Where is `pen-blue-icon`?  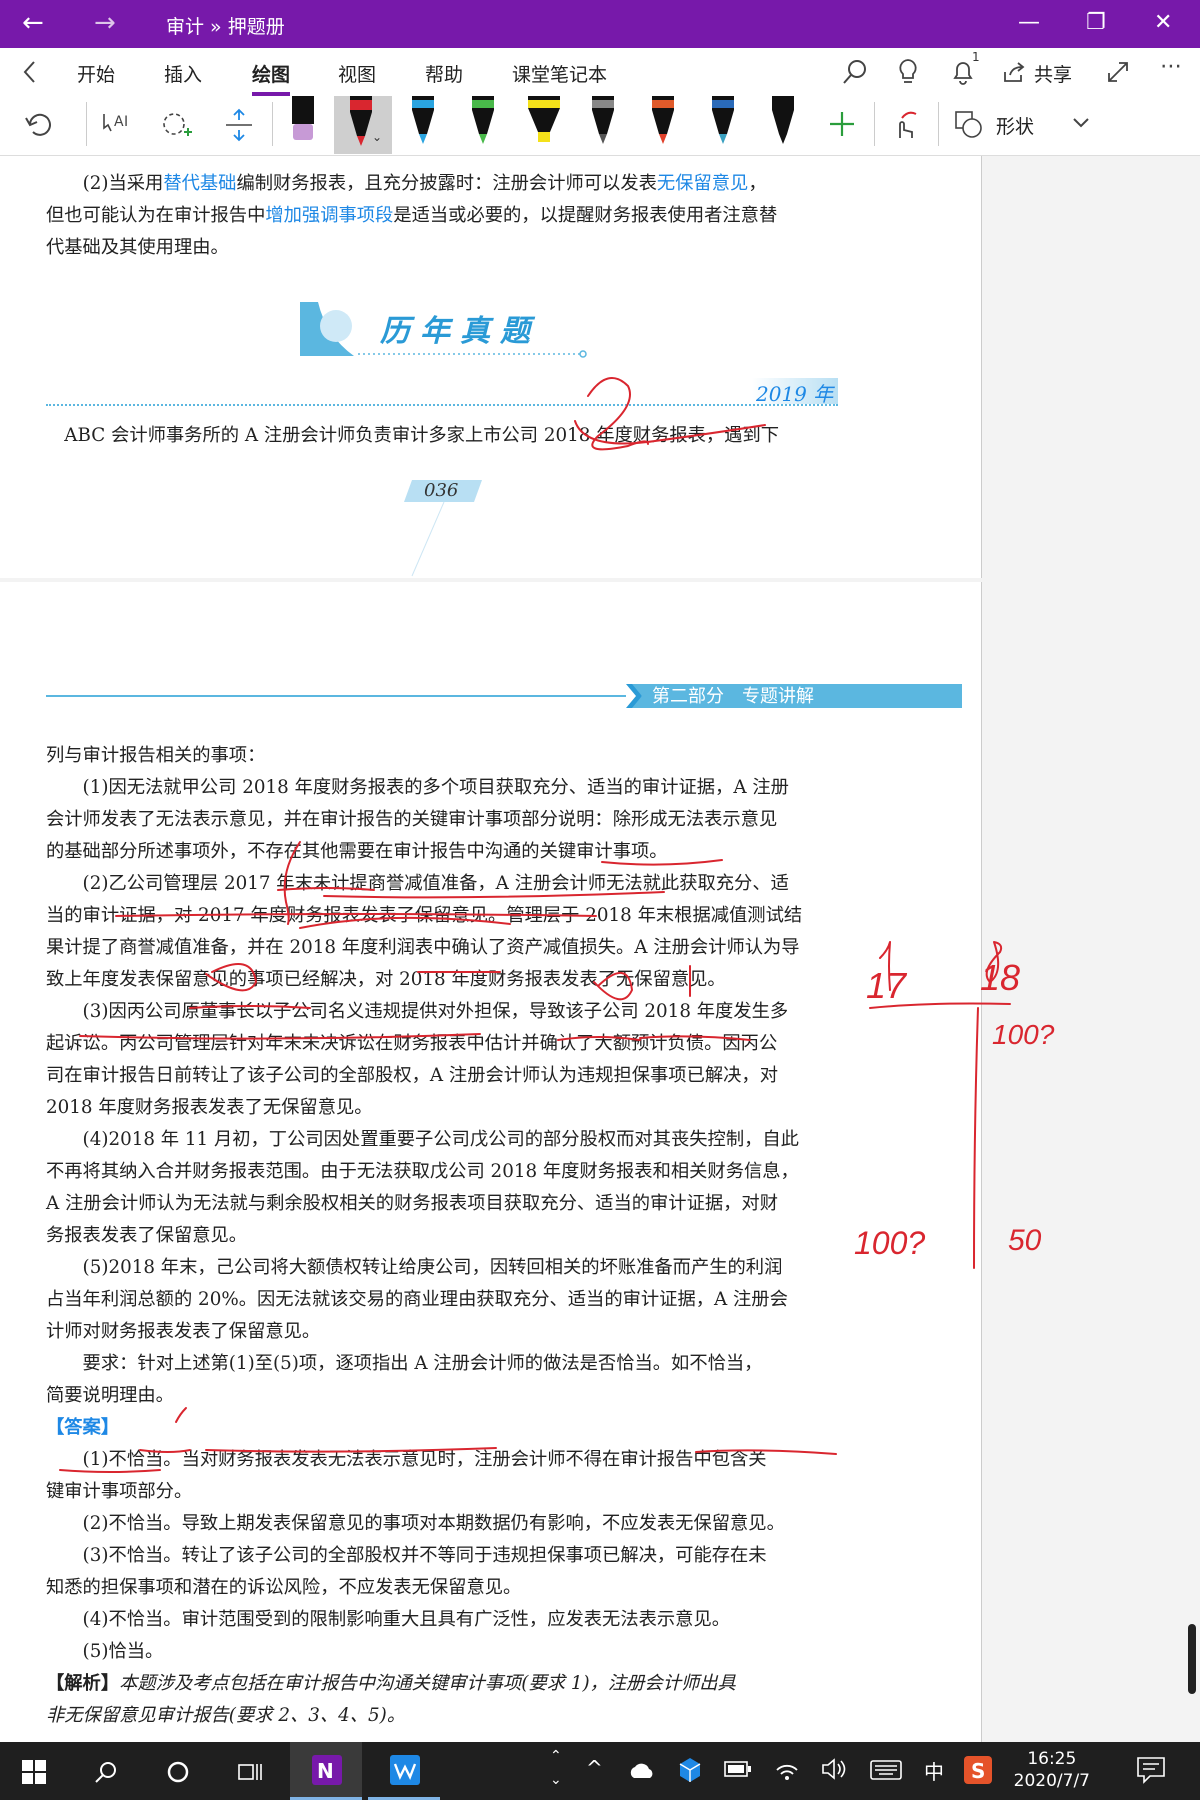 pen-blue-icon is located at coordinates (423, 122).